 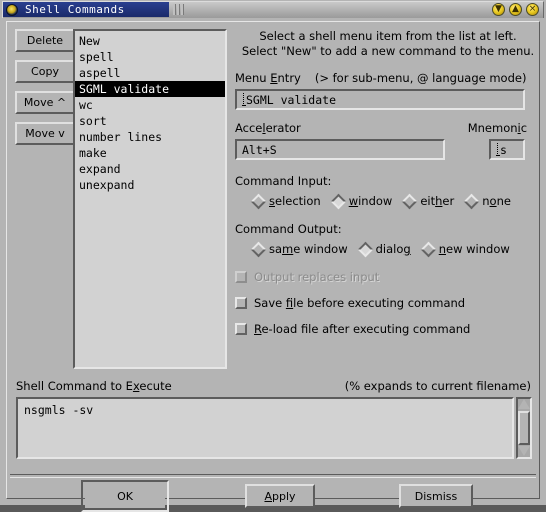 I want to click on title-bar-grip, so click(x=181, y=9).